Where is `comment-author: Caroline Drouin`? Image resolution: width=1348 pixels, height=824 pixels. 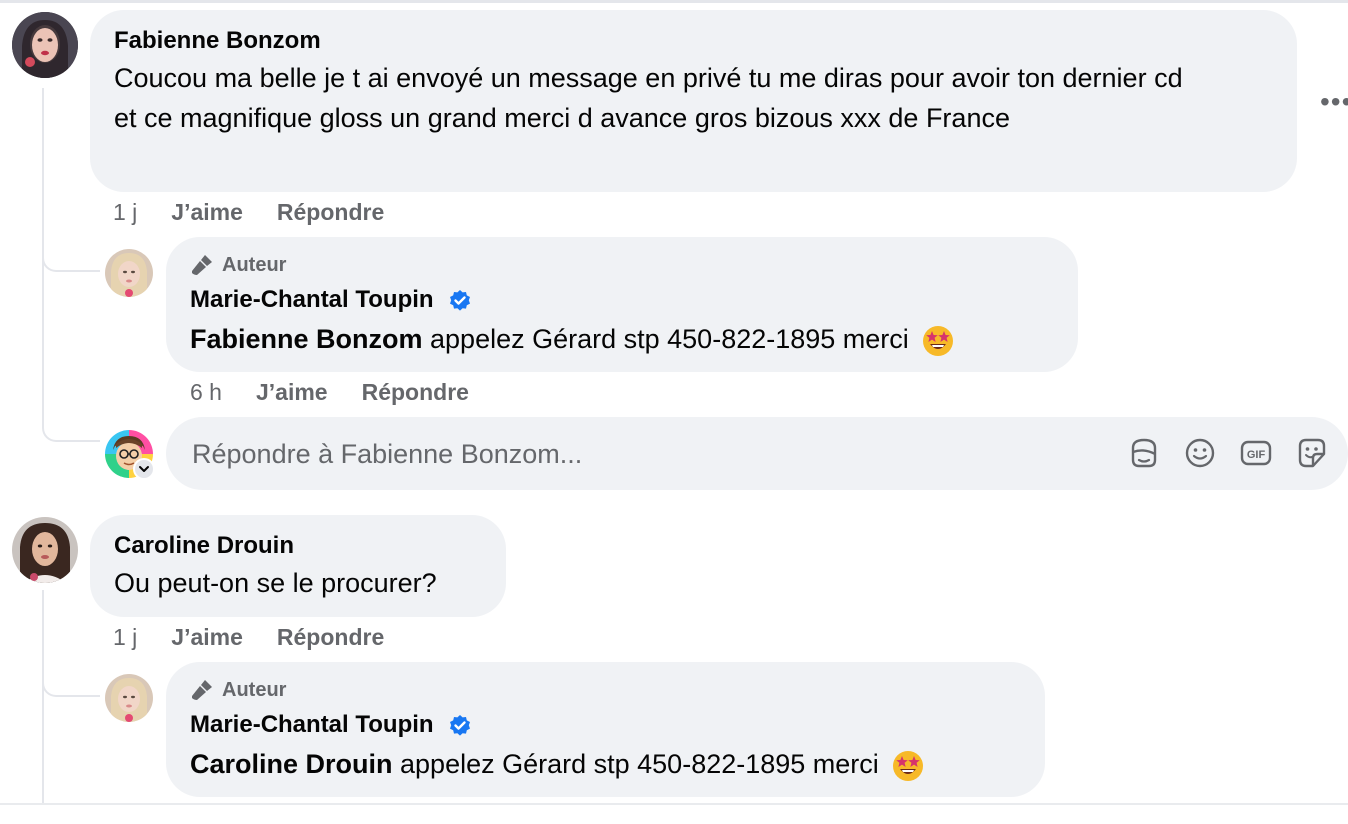
comment-author: Caroline Drouin is located at coordinates (204, 546).